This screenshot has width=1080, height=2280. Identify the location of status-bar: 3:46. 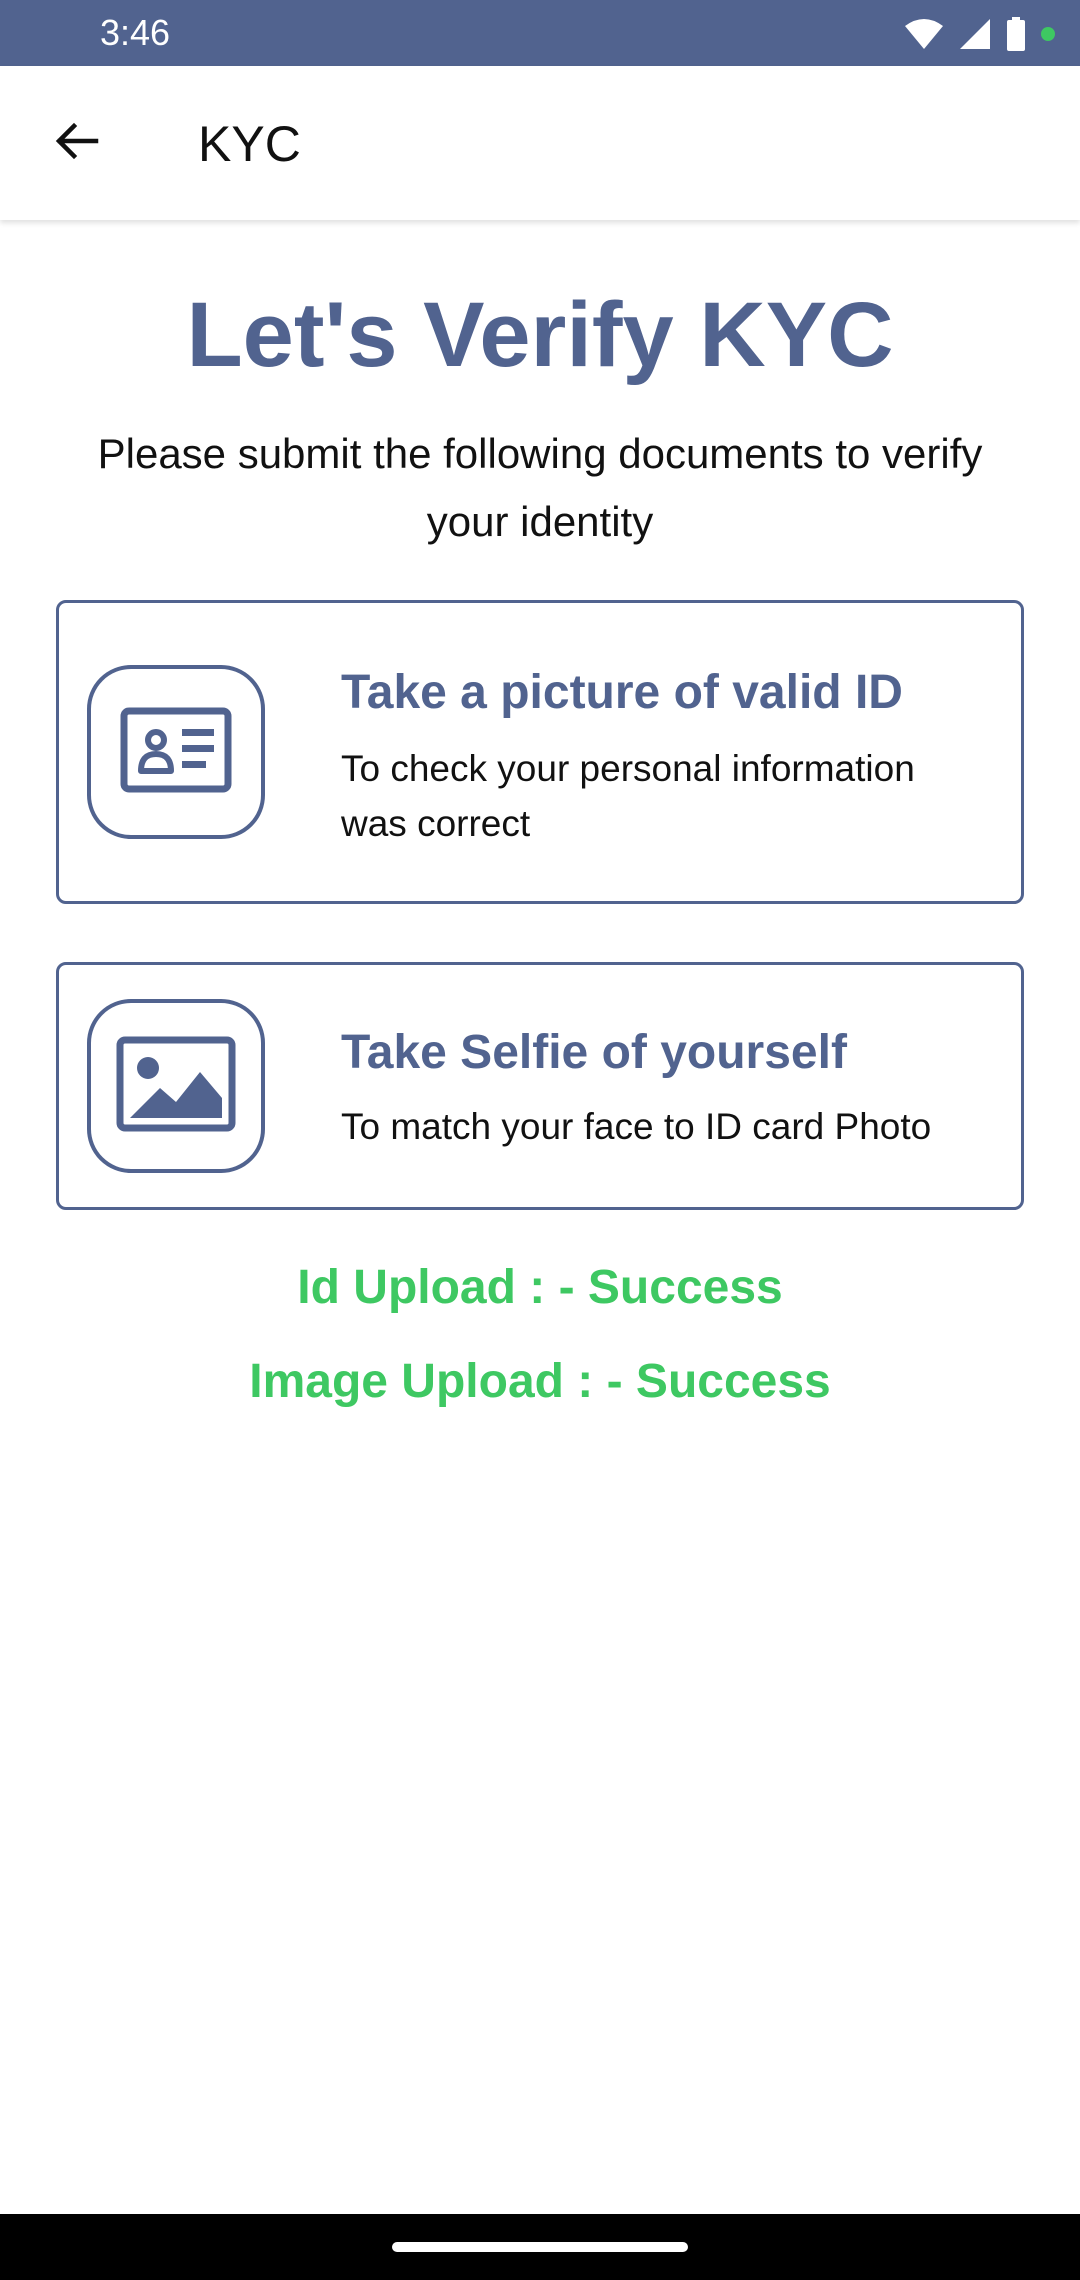
(540, 33).